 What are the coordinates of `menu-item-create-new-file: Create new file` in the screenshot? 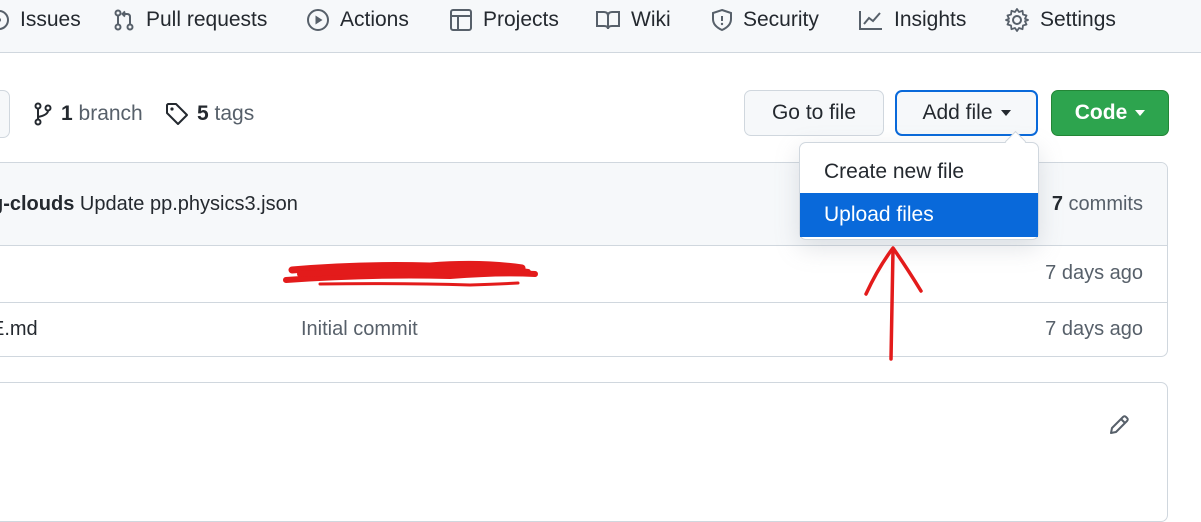 It's located at (919, 172).